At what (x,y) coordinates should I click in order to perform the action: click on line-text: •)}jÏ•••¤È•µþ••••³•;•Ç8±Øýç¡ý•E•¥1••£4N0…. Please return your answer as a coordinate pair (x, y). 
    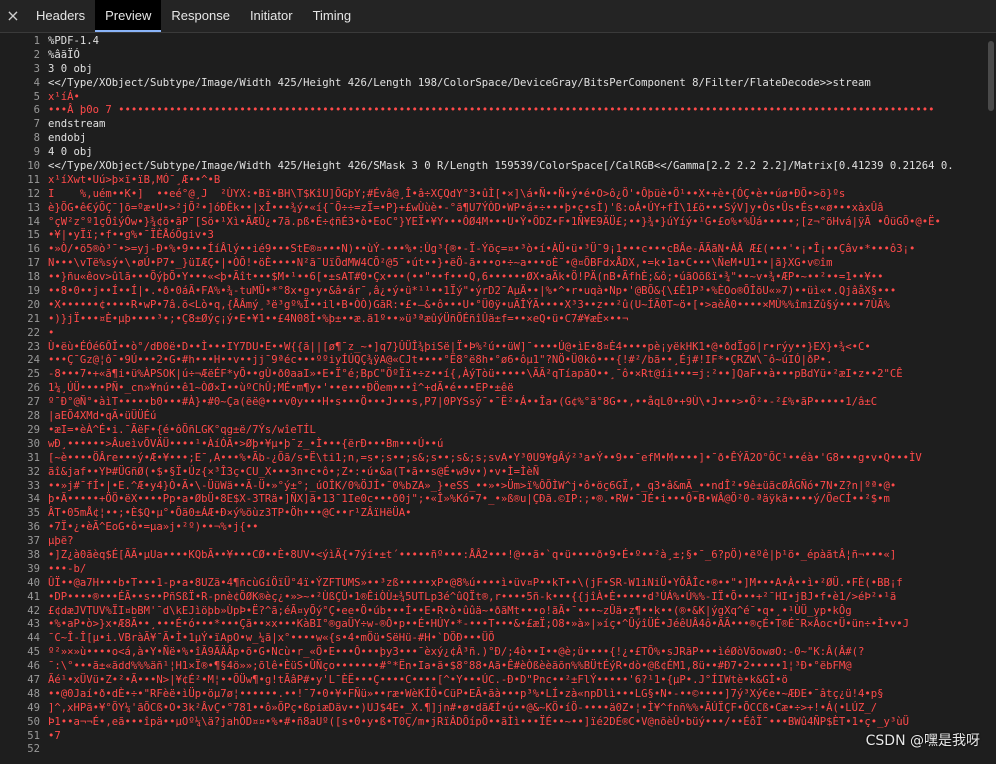
    Looking at the image, I should click on (338, 318).